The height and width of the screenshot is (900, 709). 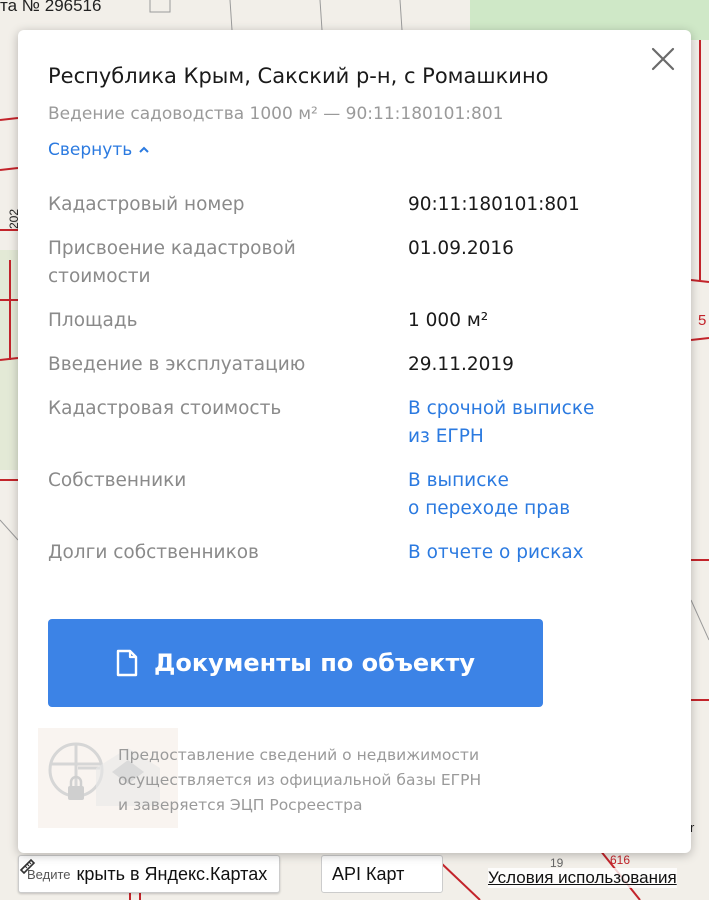 What do you see at coordinates (314, 663) in the screenshot?
I see `documents-button-label: Документы по объекту` at bounding box center [314, 663].